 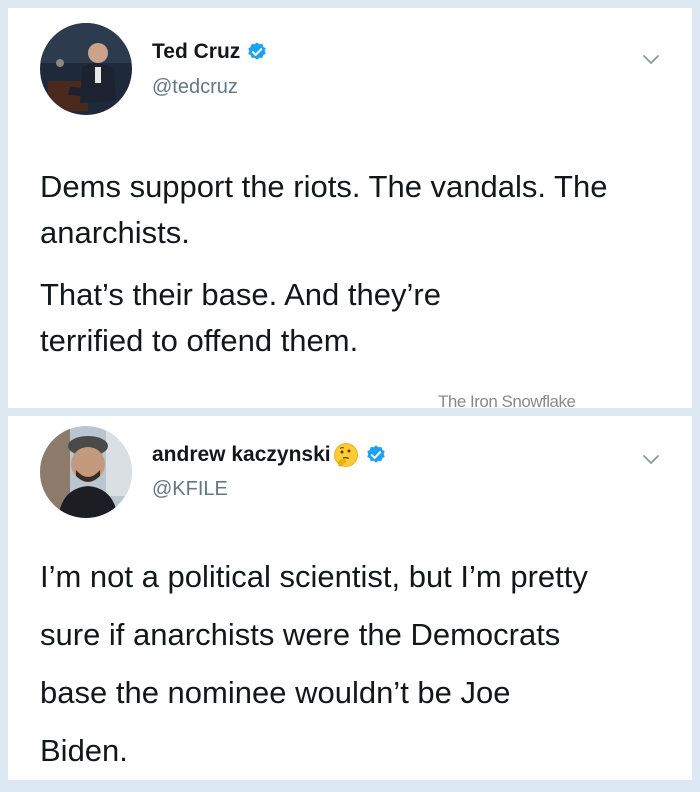 What do you see at coordinates (507, 401) in the screenshot?
I see `watermark: The Iron Snowflake` at bounding box center [507, 401].